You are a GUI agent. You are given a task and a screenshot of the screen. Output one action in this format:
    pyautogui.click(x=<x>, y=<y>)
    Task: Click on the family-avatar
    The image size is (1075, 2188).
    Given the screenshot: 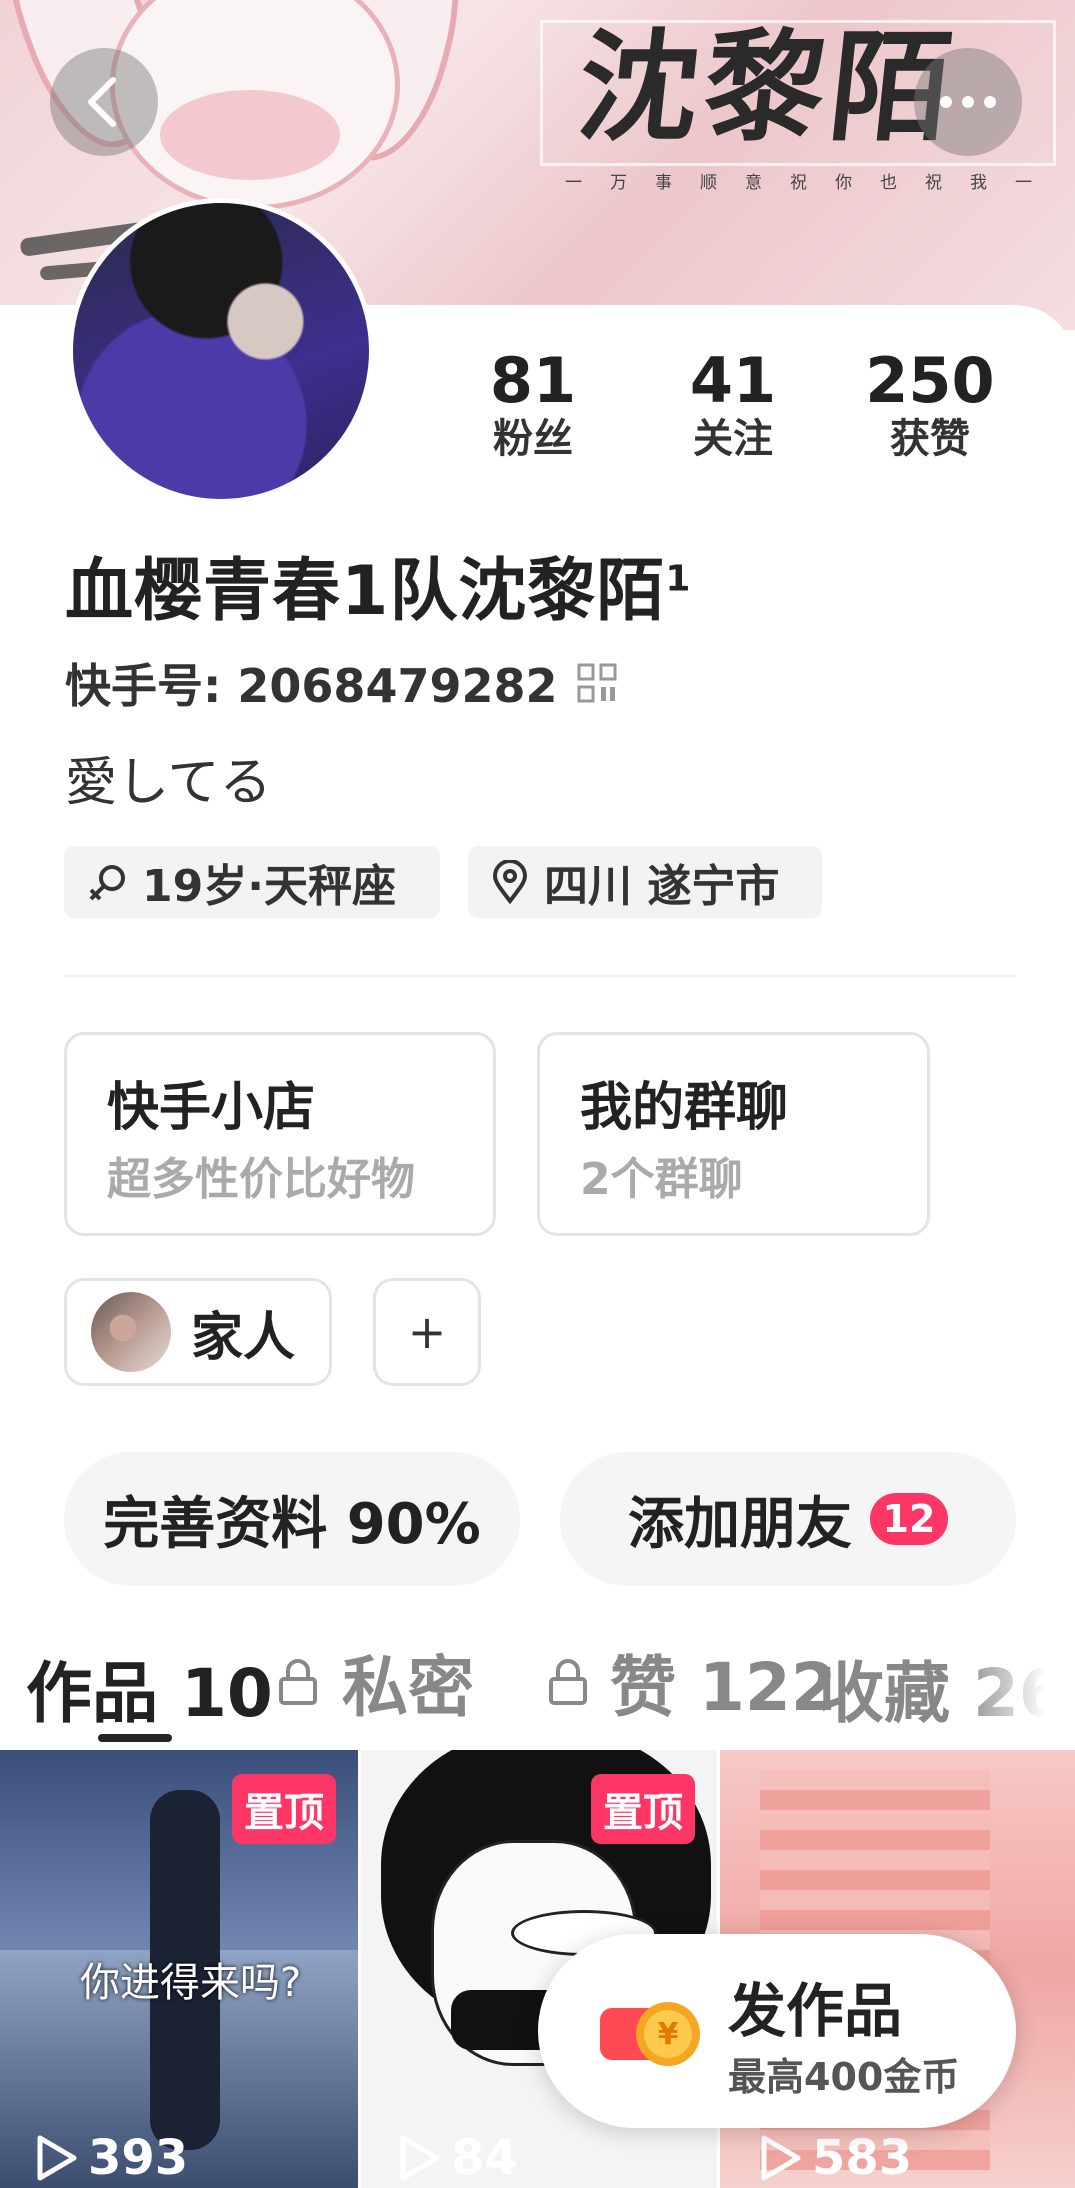 What is the action you would take?
    pyautogui.click(x=131, y=1332)
    